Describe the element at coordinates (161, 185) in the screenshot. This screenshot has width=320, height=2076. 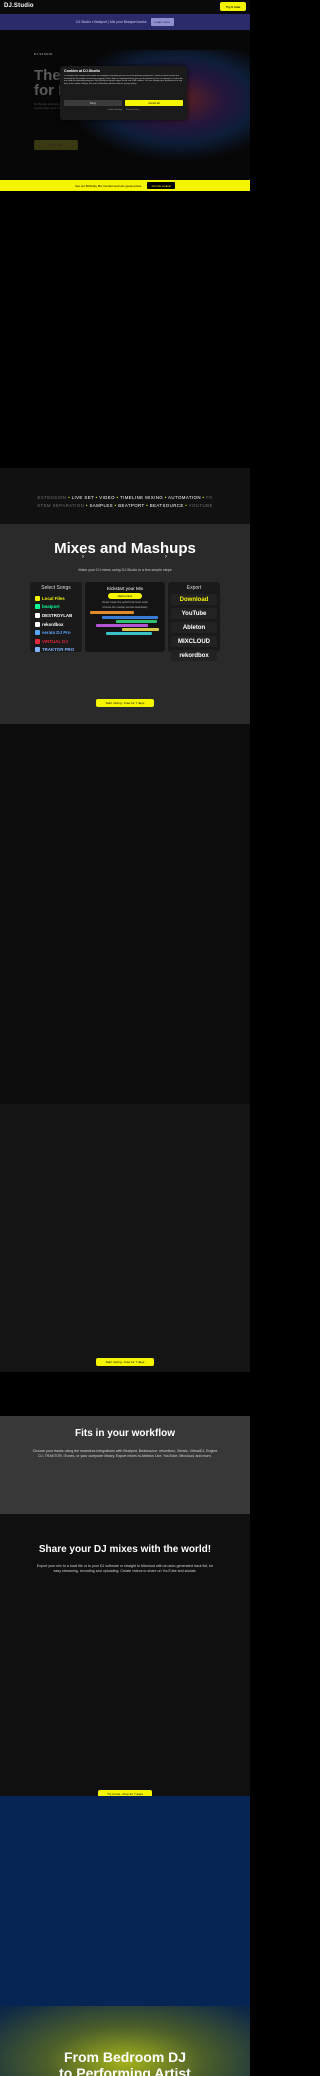
I see `promo-button: Join the contest` at that location.